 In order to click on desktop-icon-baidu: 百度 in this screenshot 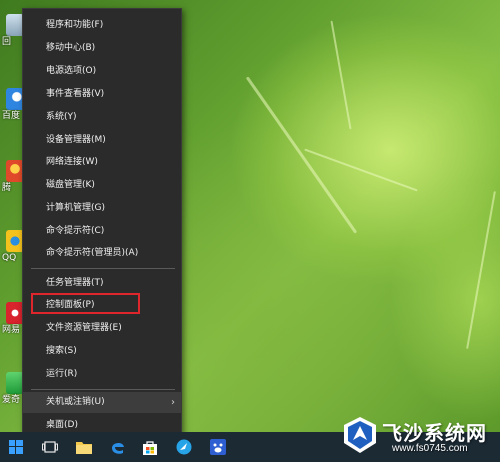, I will do `click(13, 104)`.